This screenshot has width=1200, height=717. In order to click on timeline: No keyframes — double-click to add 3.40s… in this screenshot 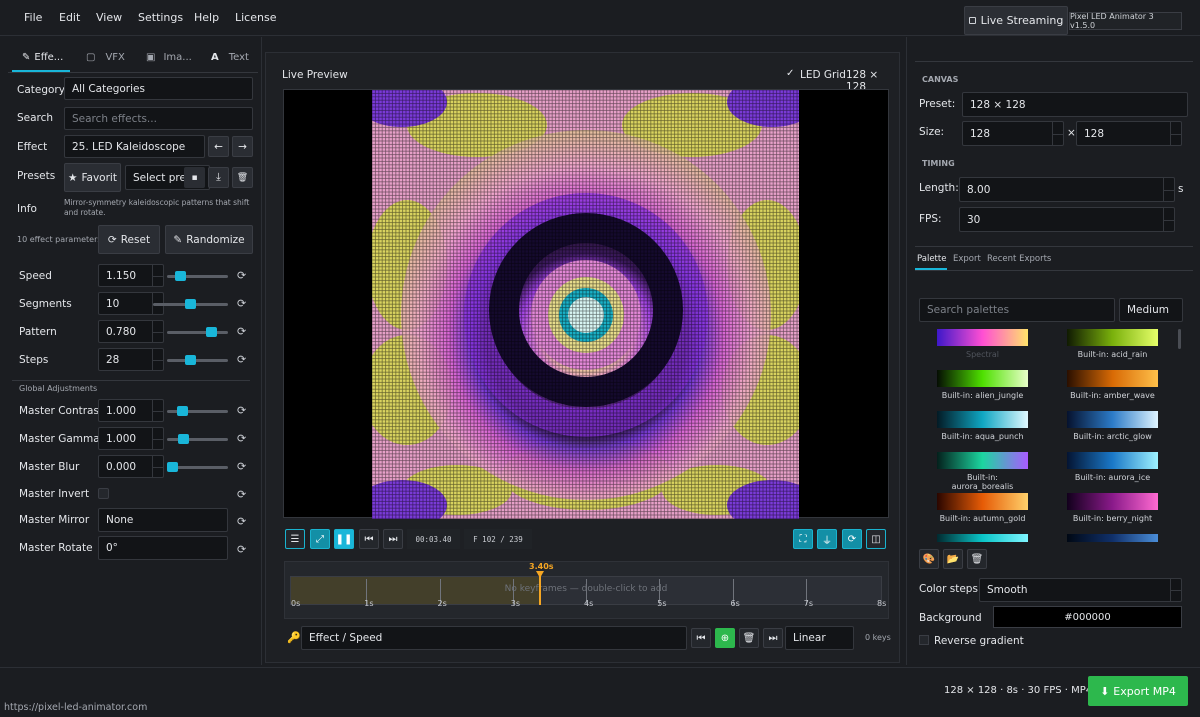, I will do `click(586, 590)`.